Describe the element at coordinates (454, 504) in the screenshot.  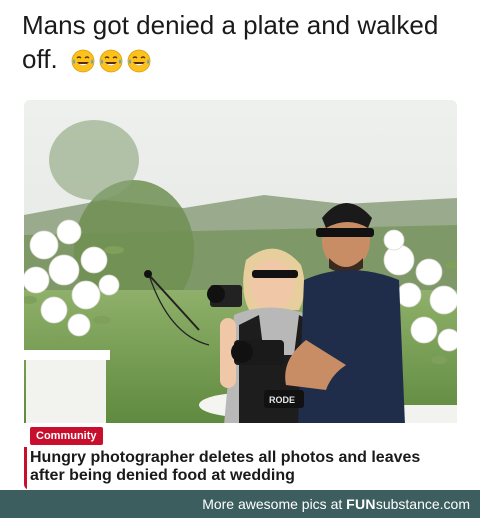
I see `brand-domain: .com` at that location.